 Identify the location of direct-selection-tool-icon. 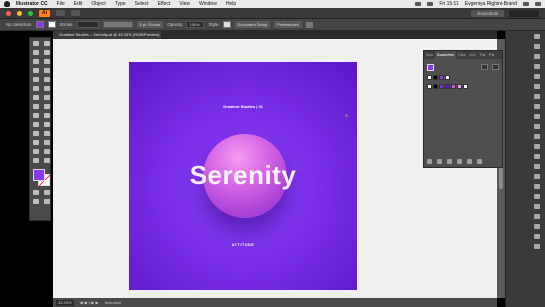
(47, 43).